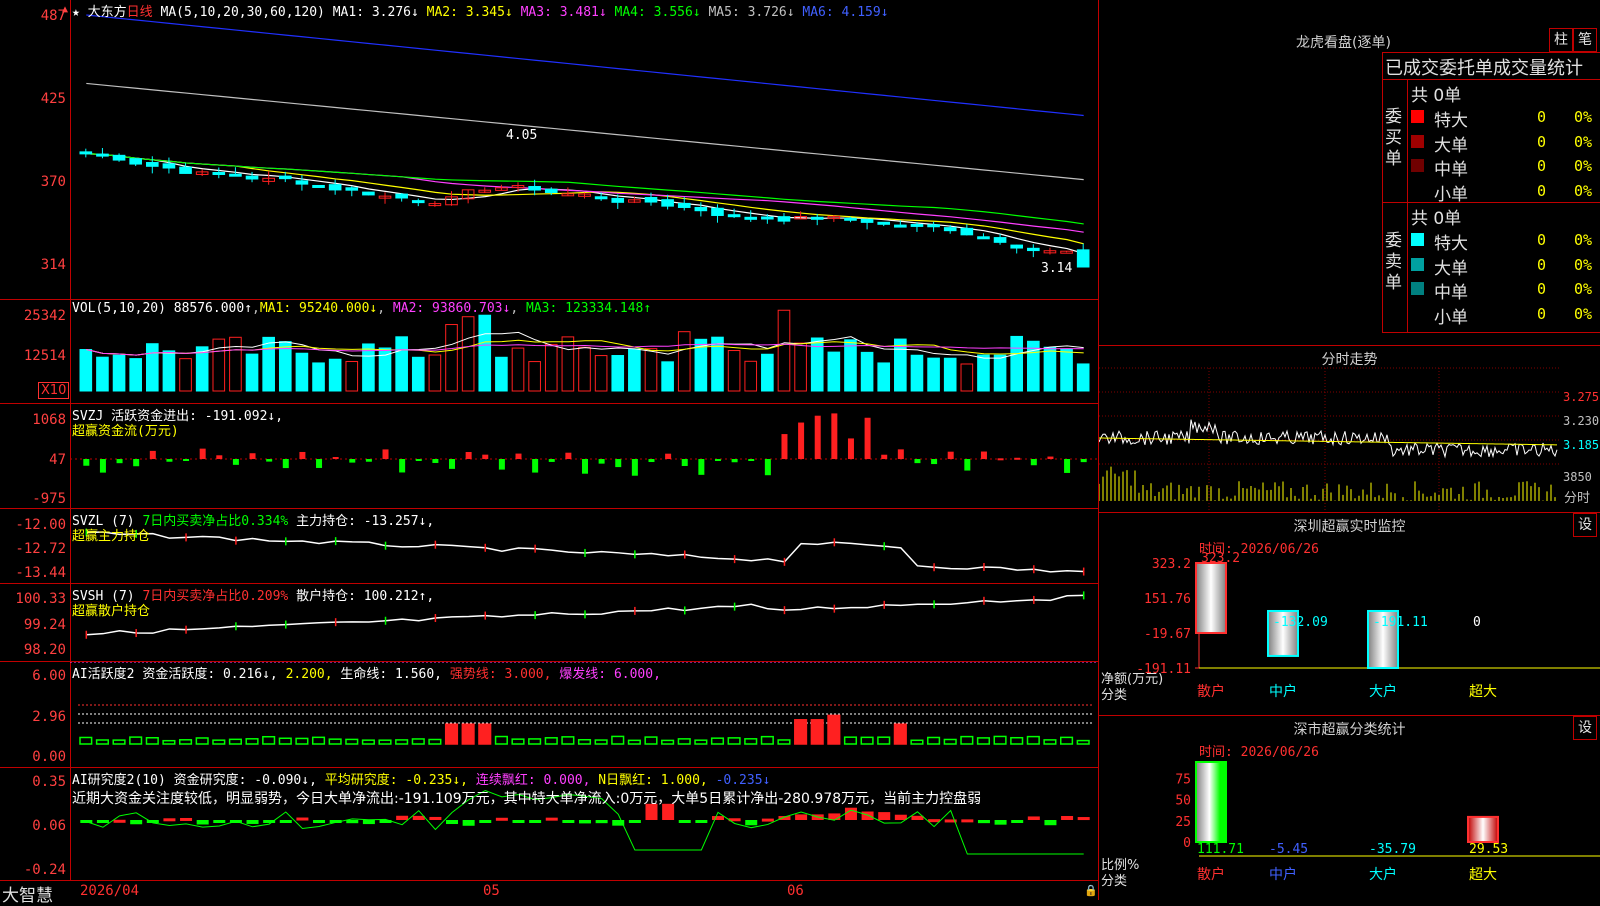 This screenshot has height=906, width=1600. What do you see at coordinates (1488, 849) in the screenshot?
I see `value-label: 29.53` at bounding box center [1488, 849].